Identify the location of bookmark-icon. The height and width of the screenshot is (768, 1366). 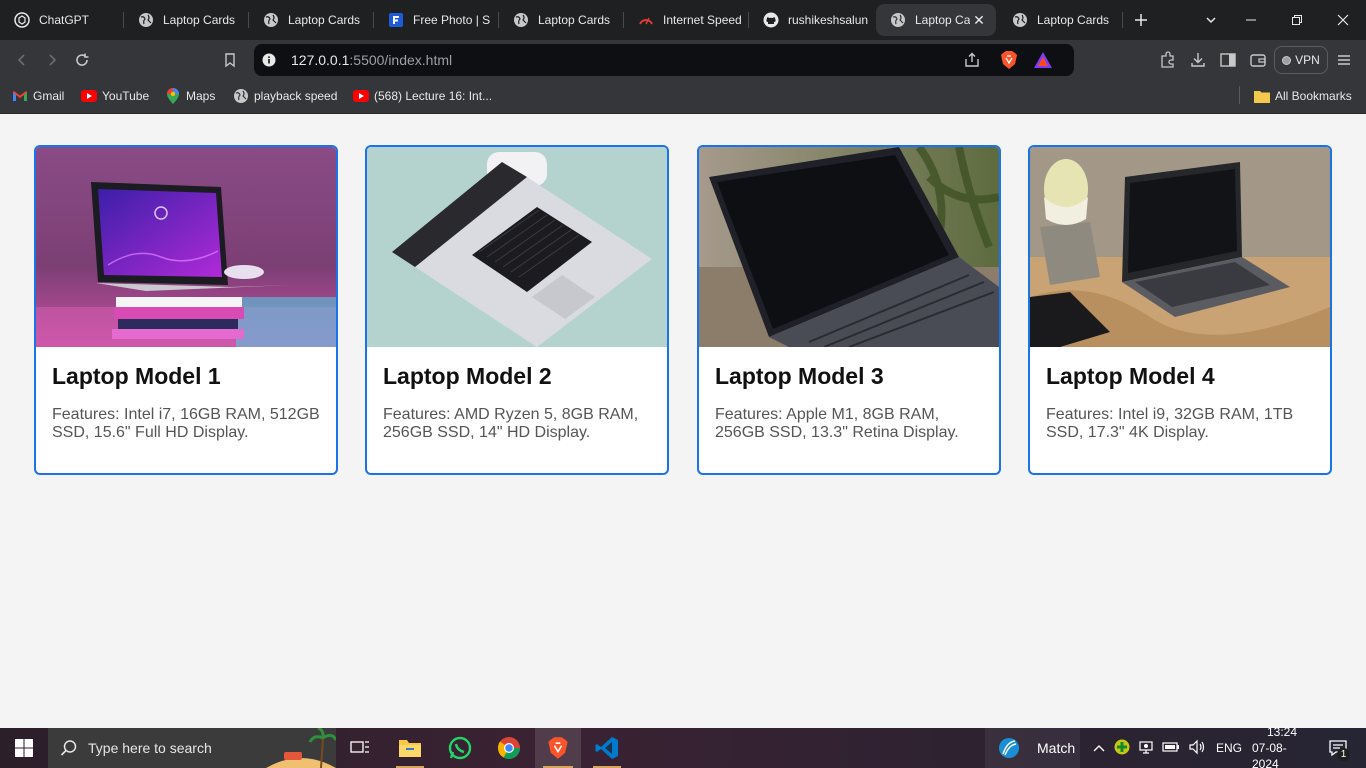
(230, 60).